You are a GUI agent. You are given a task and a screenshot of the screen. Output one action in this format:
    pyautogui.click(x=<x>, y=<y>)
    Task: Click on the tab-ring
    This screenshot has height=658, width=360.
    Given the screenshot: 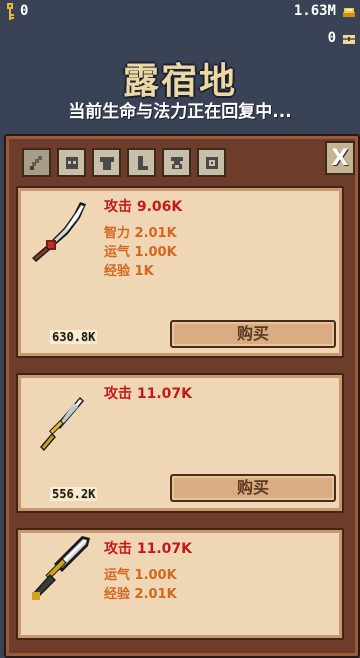 What is the action you would take?
    pyautogui.click(x=176, y=162)
    